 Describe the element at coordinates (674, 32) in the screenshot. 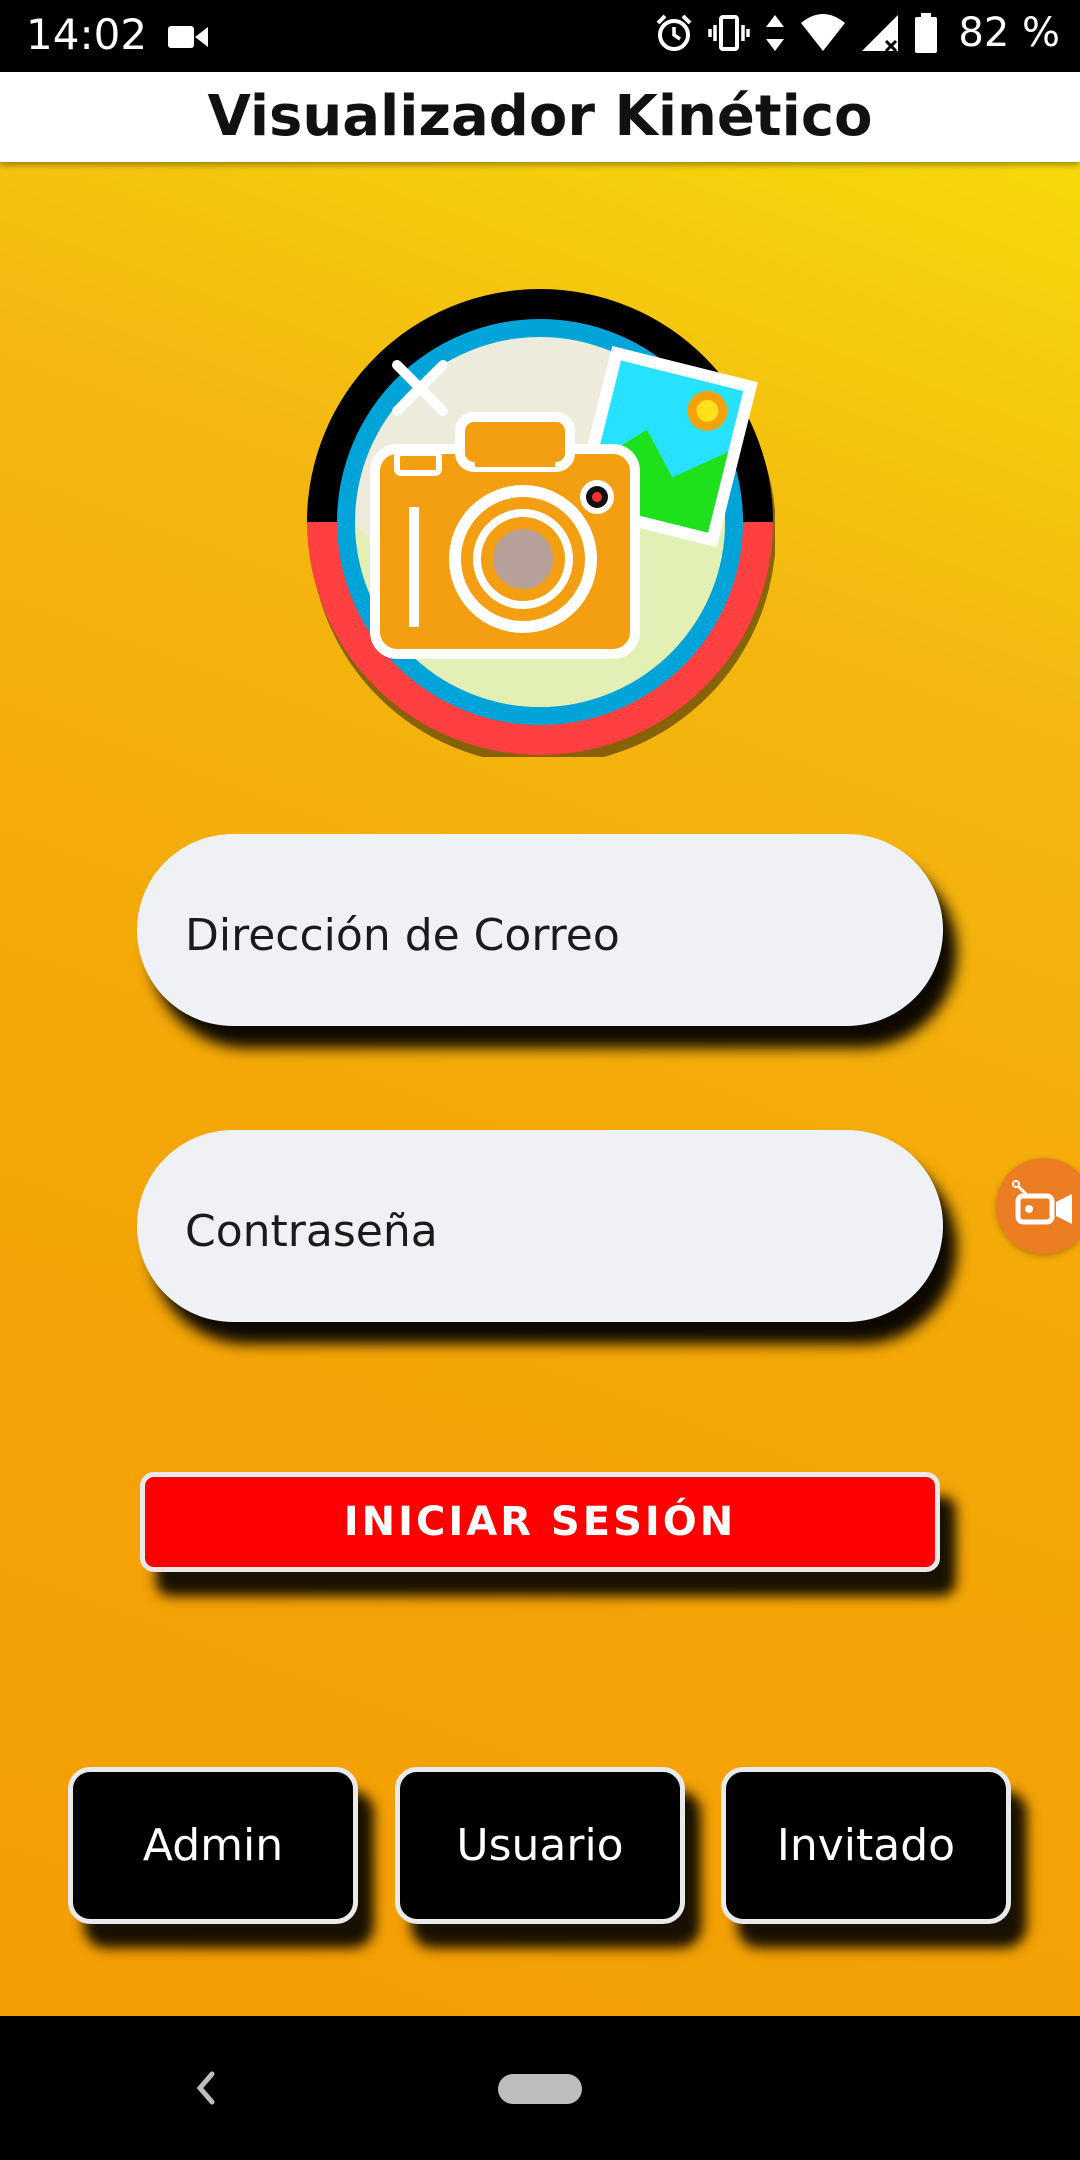

I see `alarm-icon` at that location.